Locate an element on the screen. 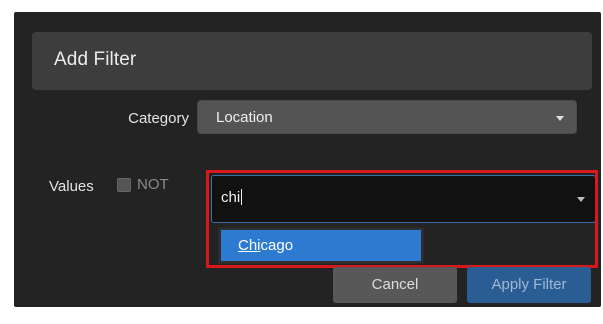  chevron-down-icon is located at coordinates (560, 118).